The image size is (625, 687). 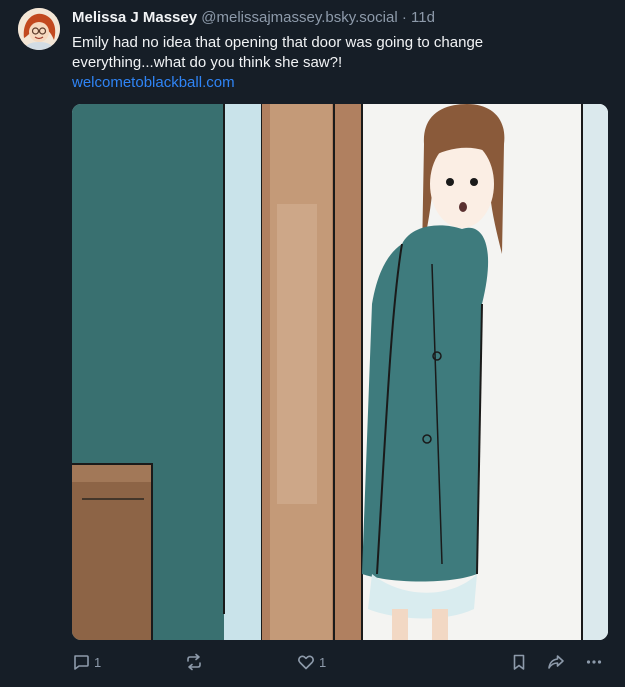 I want to click on share-arrow-icon, so click(x=556, y=662).